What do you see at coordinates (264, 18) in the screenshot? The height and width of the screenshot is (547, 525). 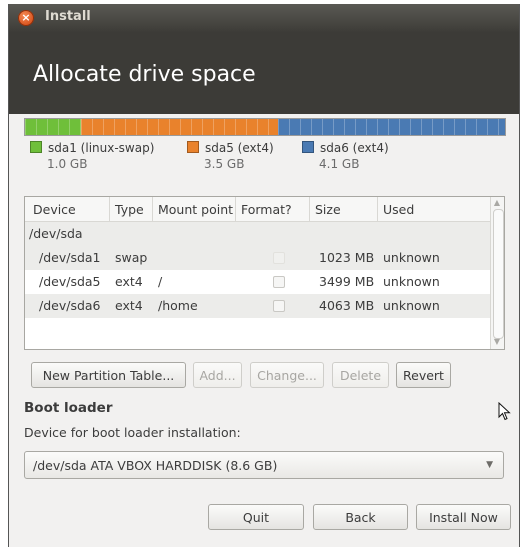 I see `title-bar: × Install` at bounding box center [264, 18].